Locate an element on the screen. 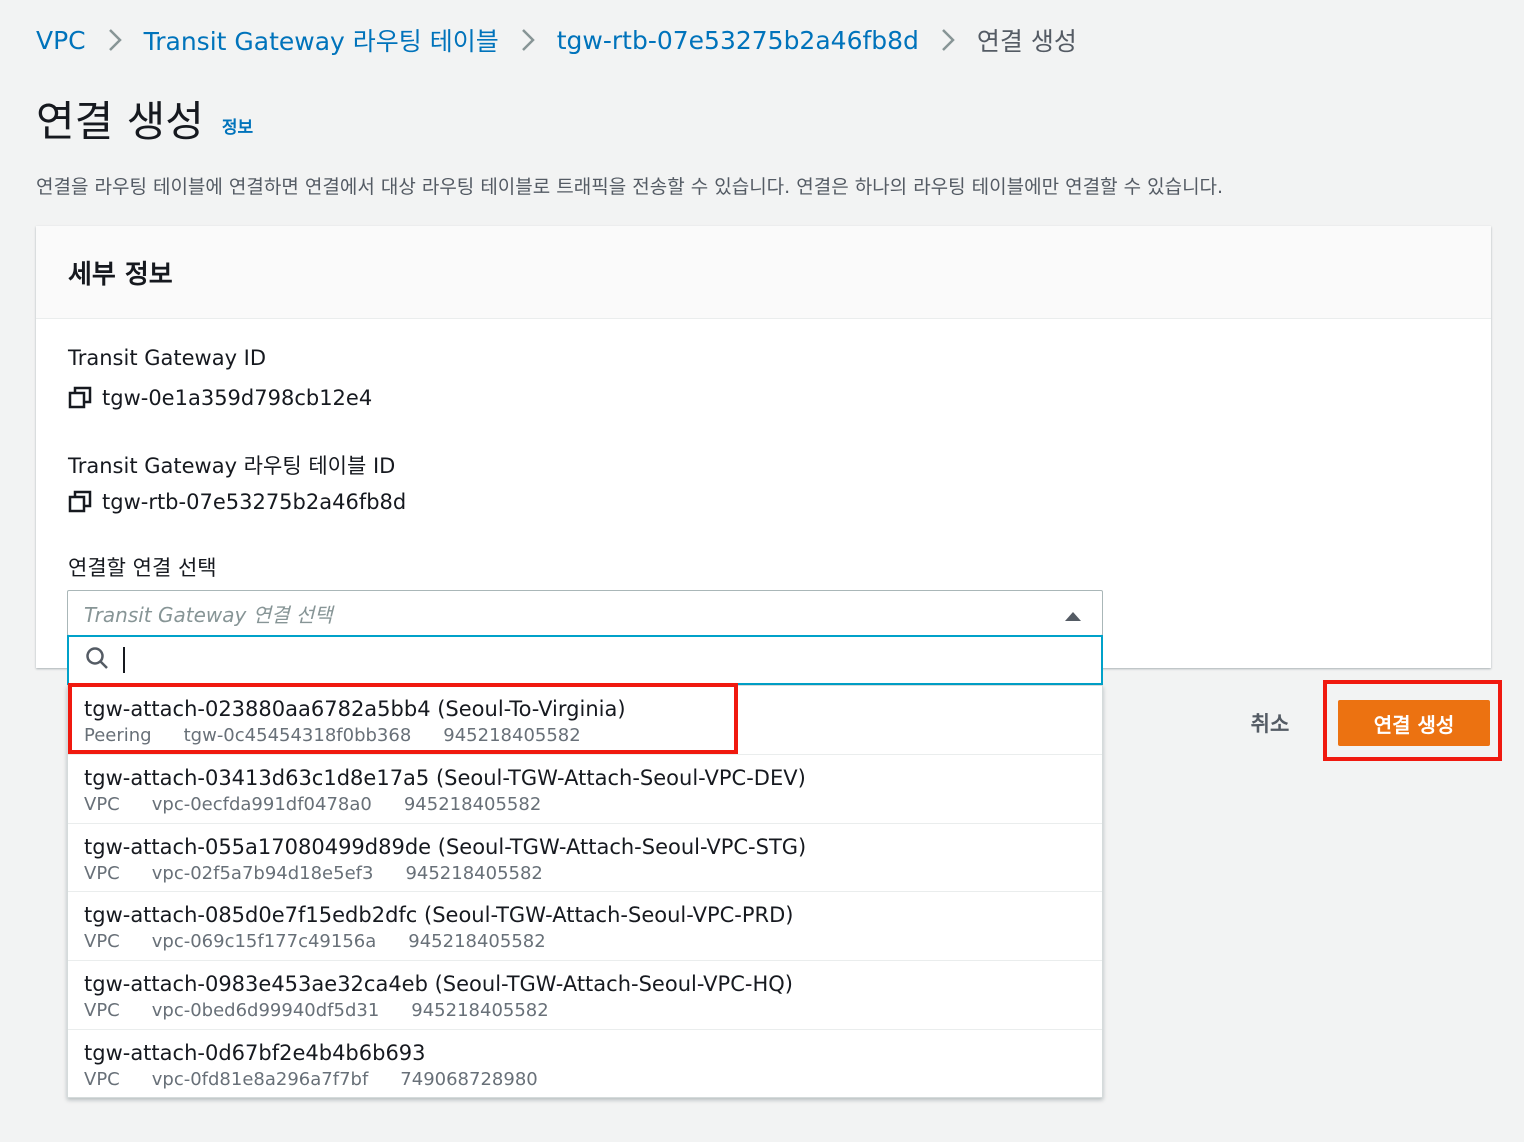 Image resolution: width=1524 pixels, height=1142 pixels. cancel-button: 취소 is located at coordinates (1270, 723).